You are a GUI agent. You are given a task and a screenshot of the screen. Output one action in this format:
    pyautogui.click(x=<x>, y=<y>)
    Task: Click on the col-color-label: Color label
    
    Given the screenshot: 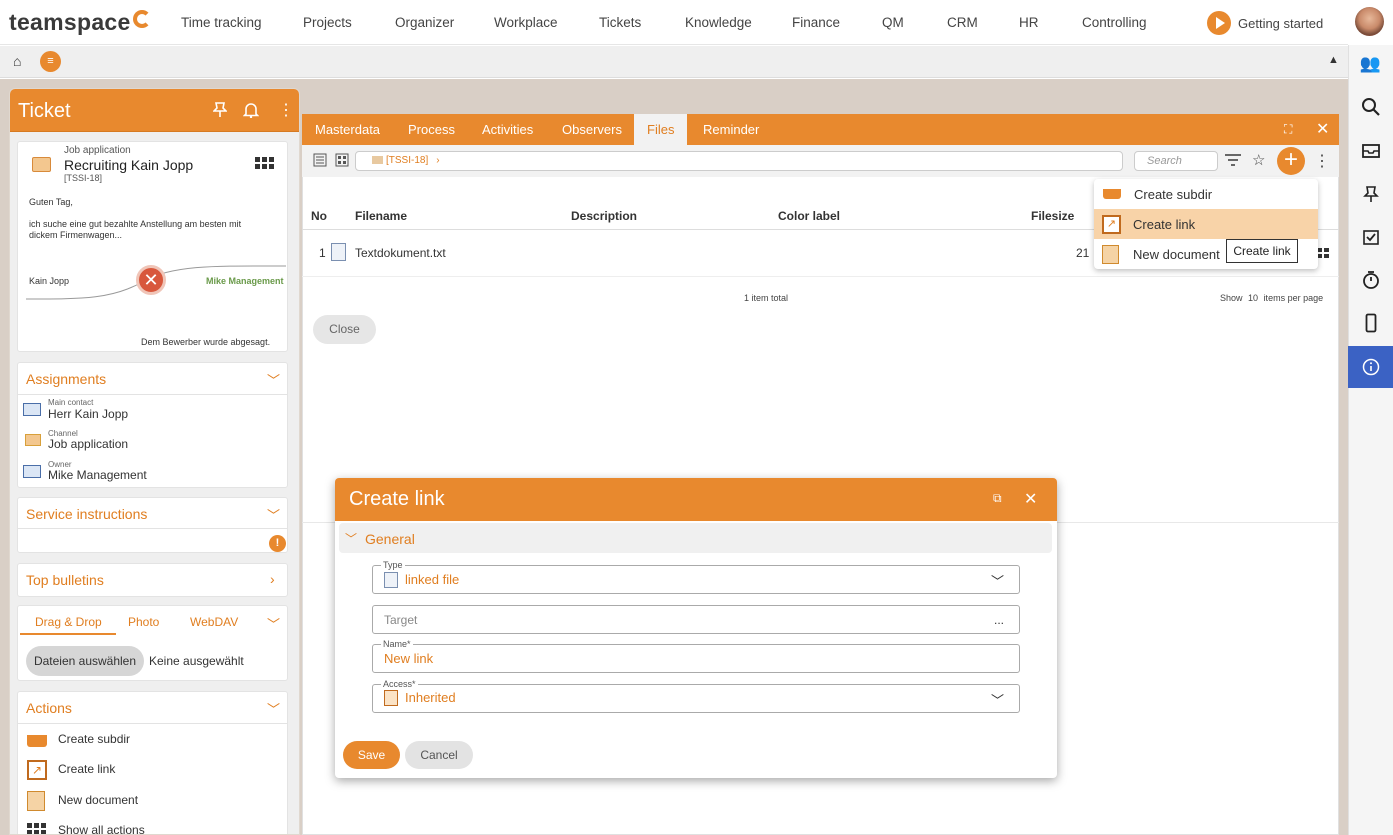 What is the action you would take?
    pyautogui.click(x=809, y=216)
    